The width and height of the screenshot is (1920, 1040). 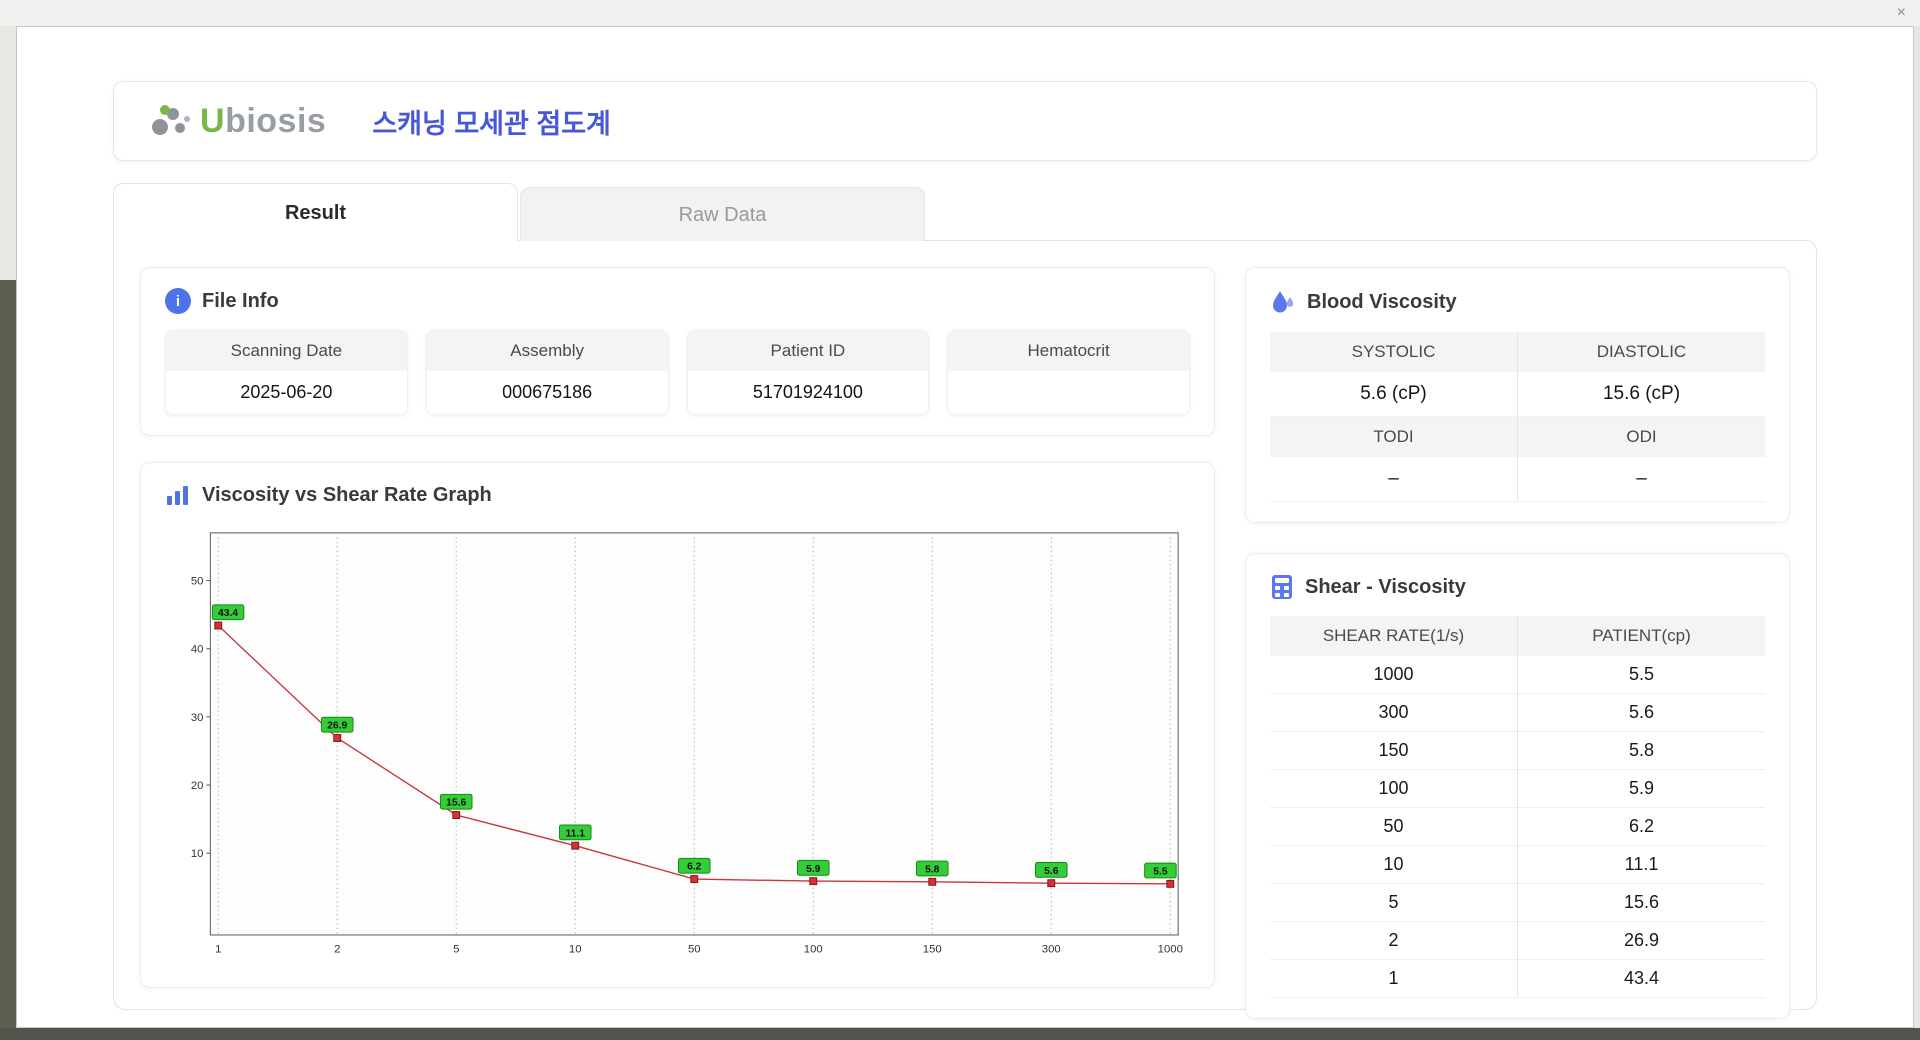 I want to click on table-row: 300 5.6, so click(x=1517, y=713).